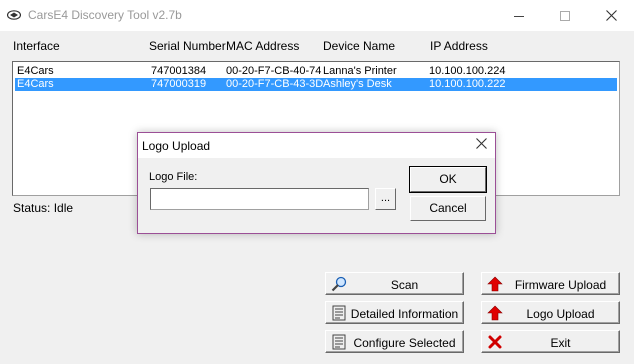 This screenshot has width=634, height=364. I want to click on header-interface: Interface, so click(36, 46).